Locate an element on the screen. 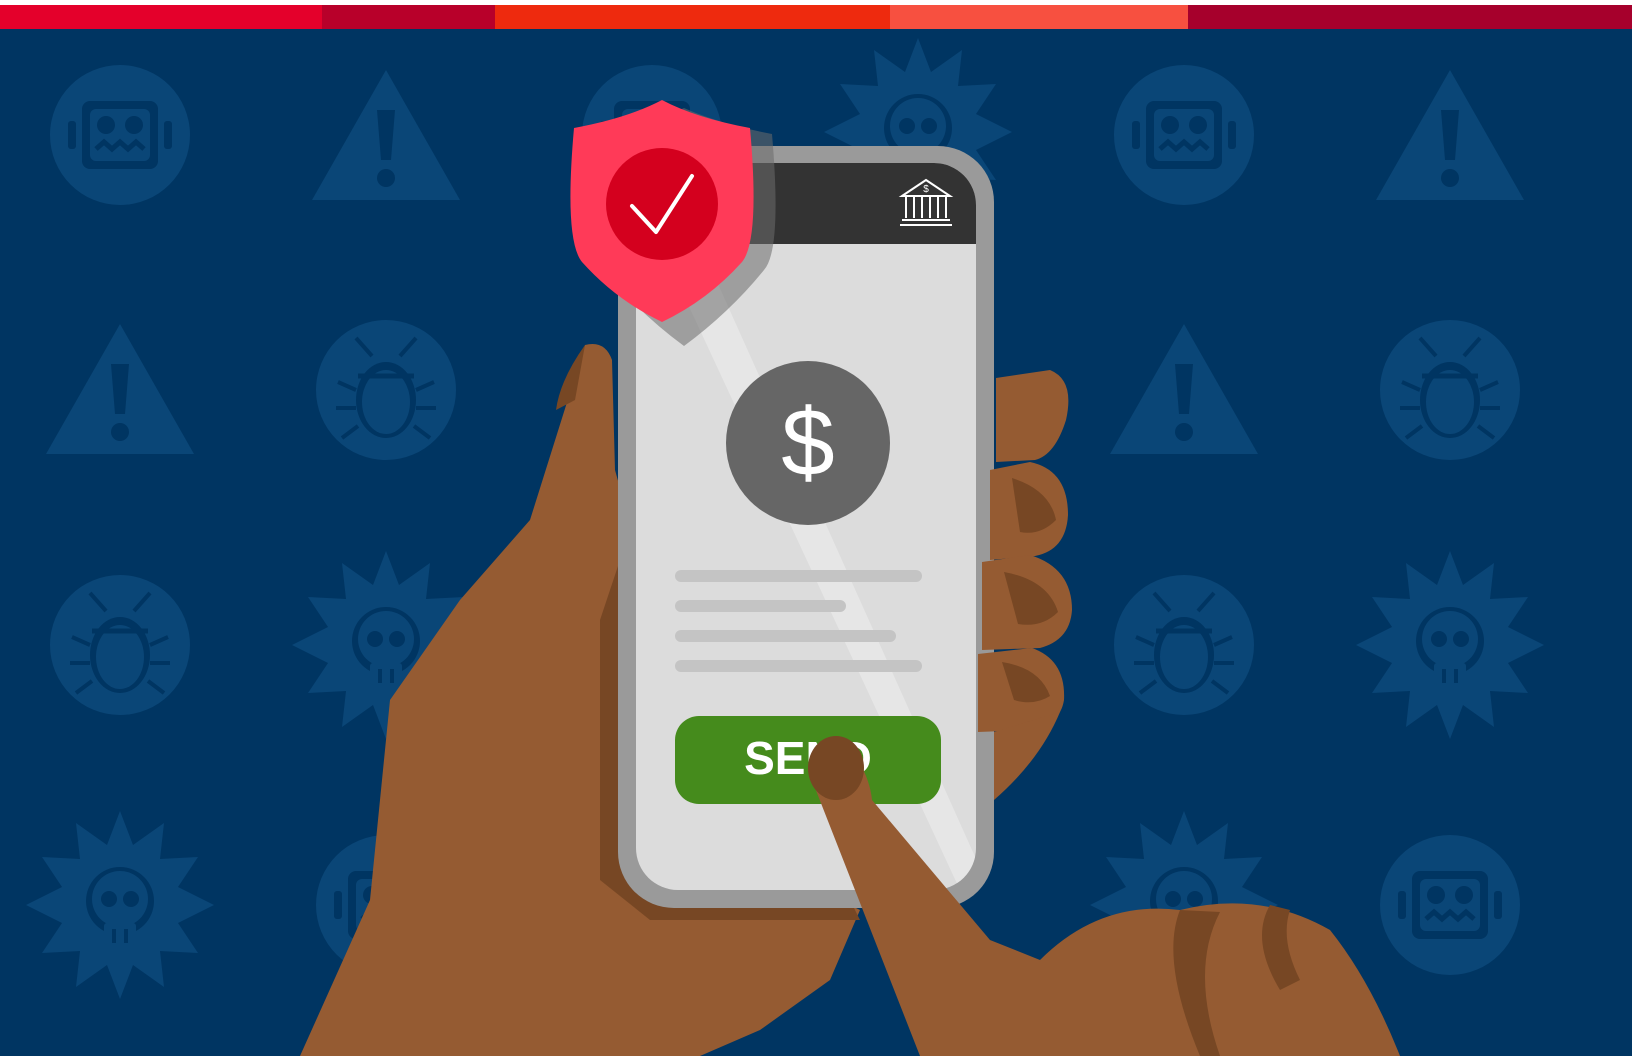 This screenshot has width=1632, height=1056. send-button: SEND is located at coordinates (808, 760).